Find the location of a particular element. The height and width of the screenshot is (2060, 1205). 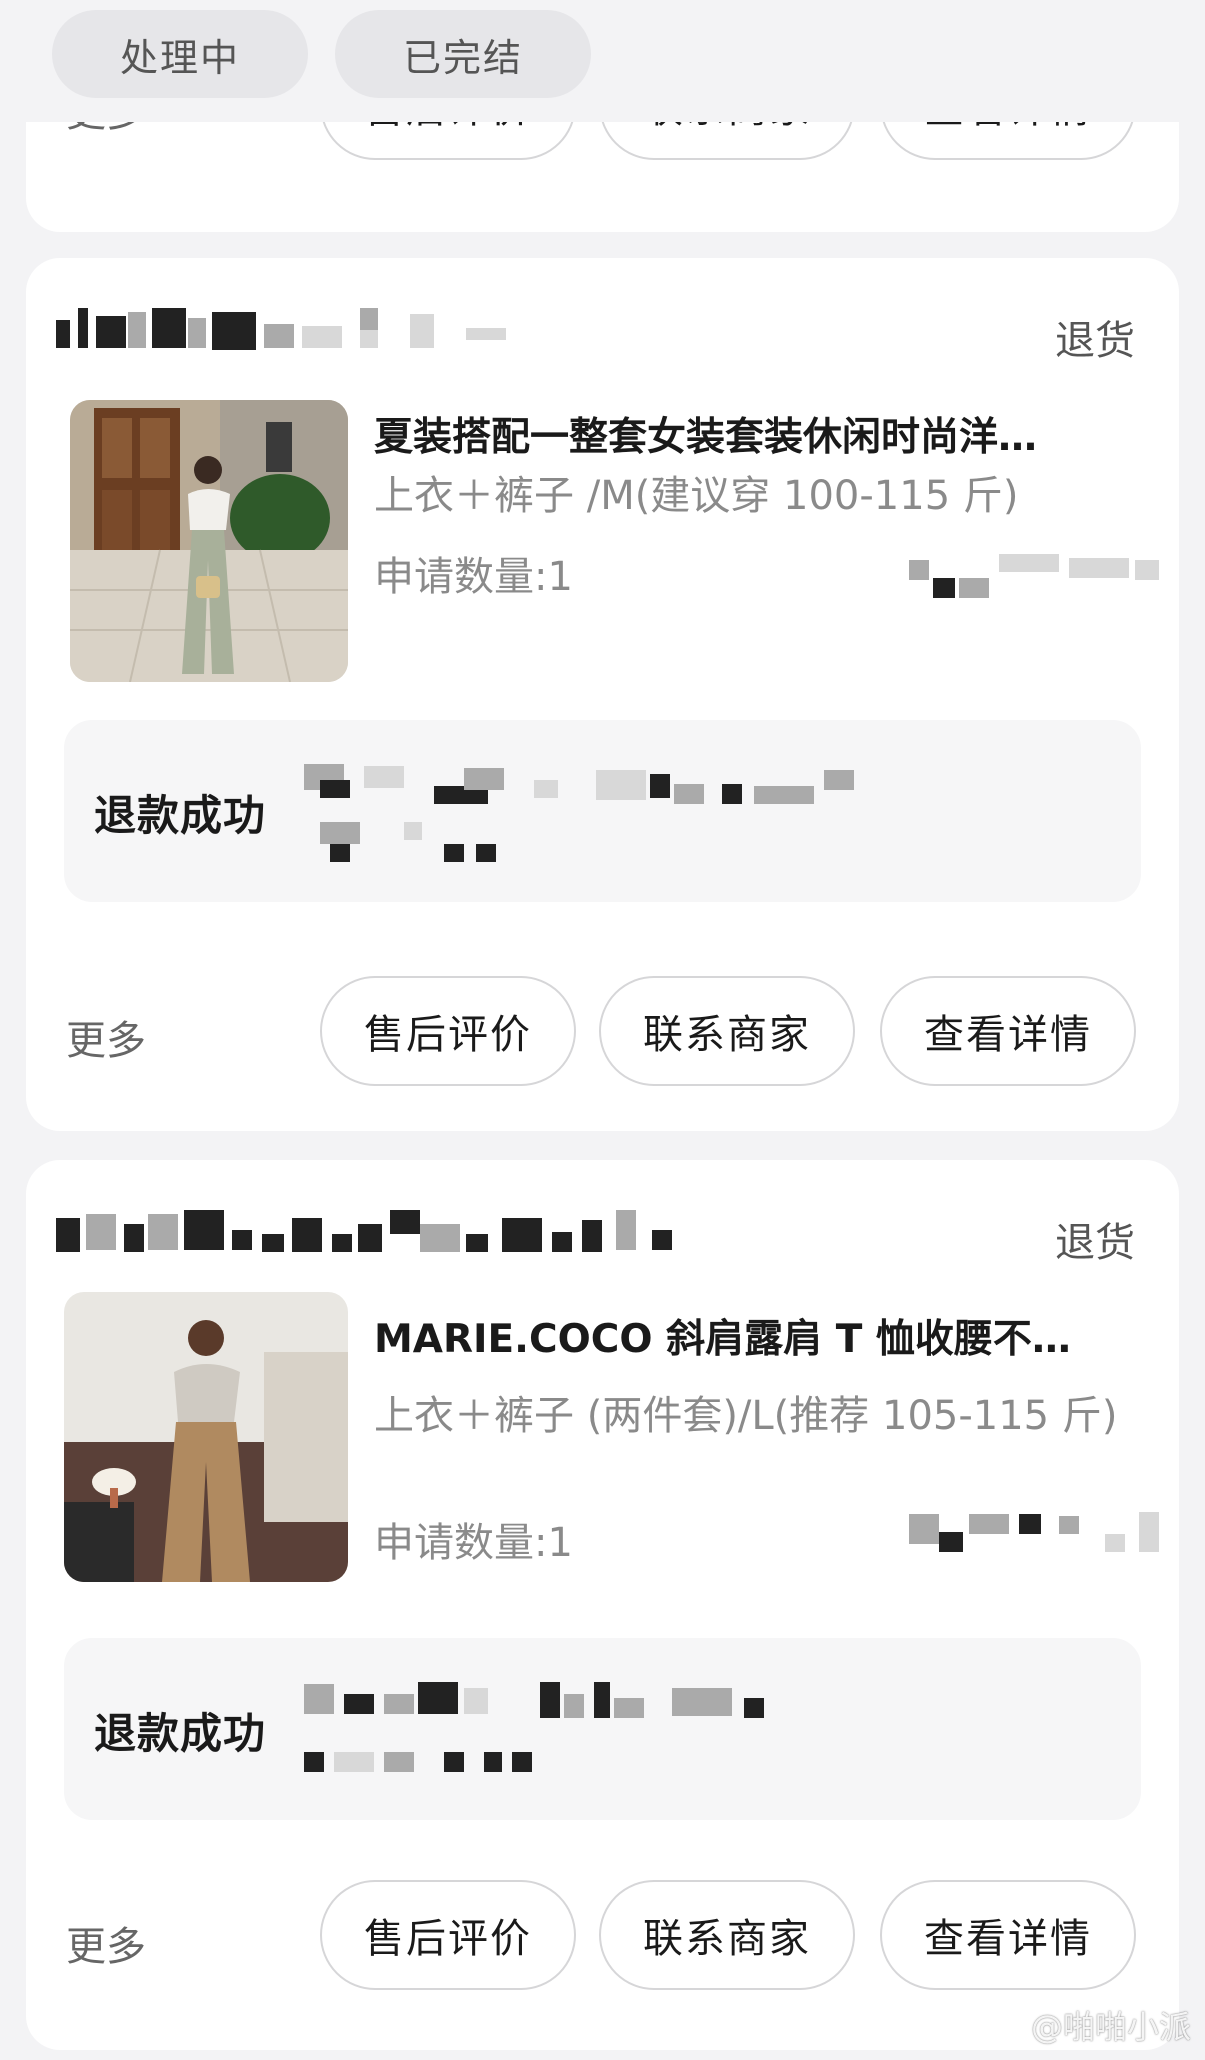

weibo-watermark: @啪啪小派 is located at coordinates (1090, 2025).